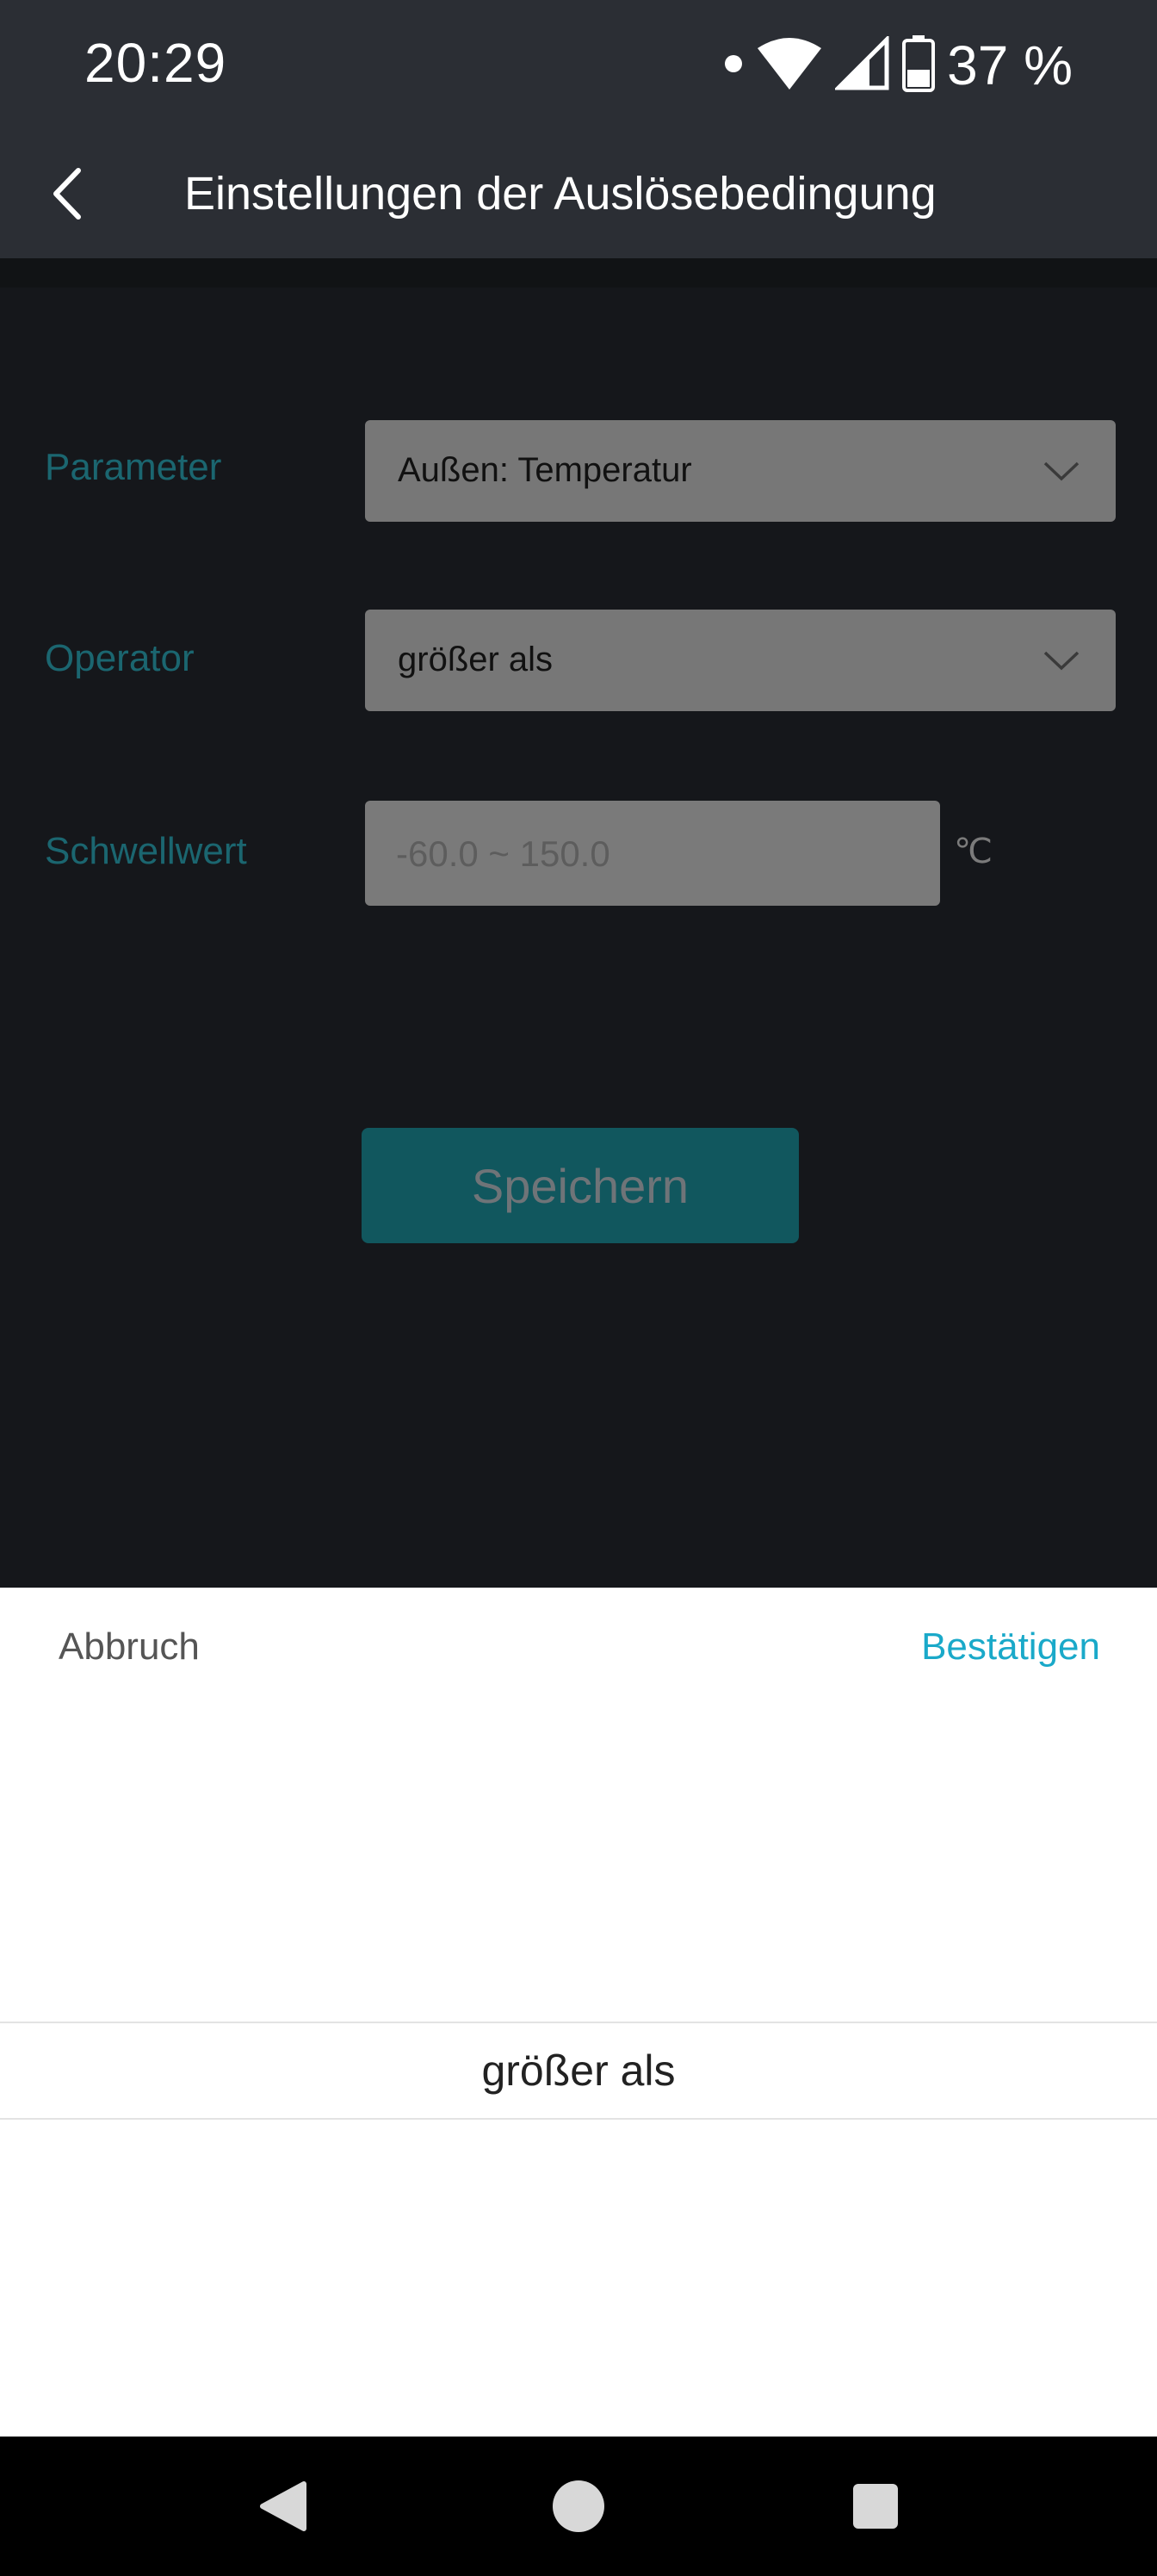 This screenshot has width=1157, height=2576. Describe the element at coordinates (155, 63) in the screenshot. I see `status-time: 20:29` at that location.